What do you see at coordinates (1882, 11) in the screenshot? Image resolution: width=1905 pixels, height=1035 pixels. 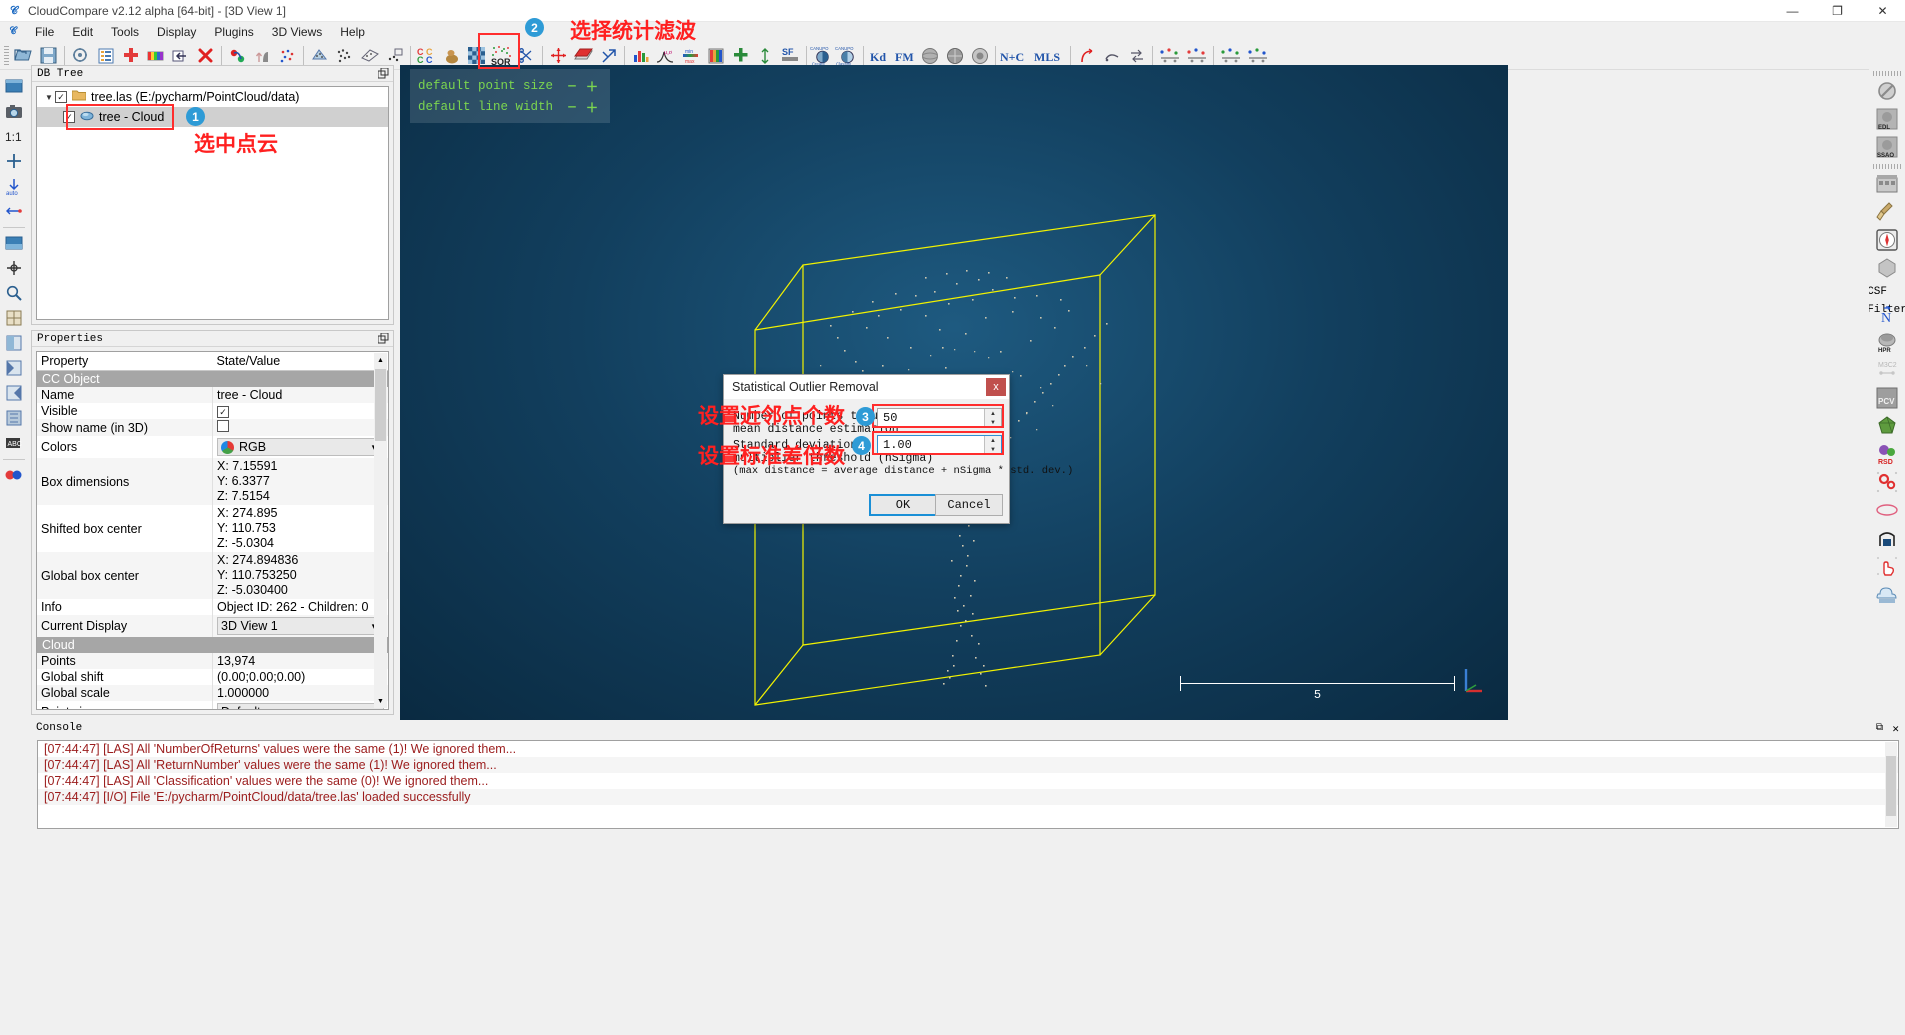 I see `close-button: ✕` at bounding box center [1882, 11].